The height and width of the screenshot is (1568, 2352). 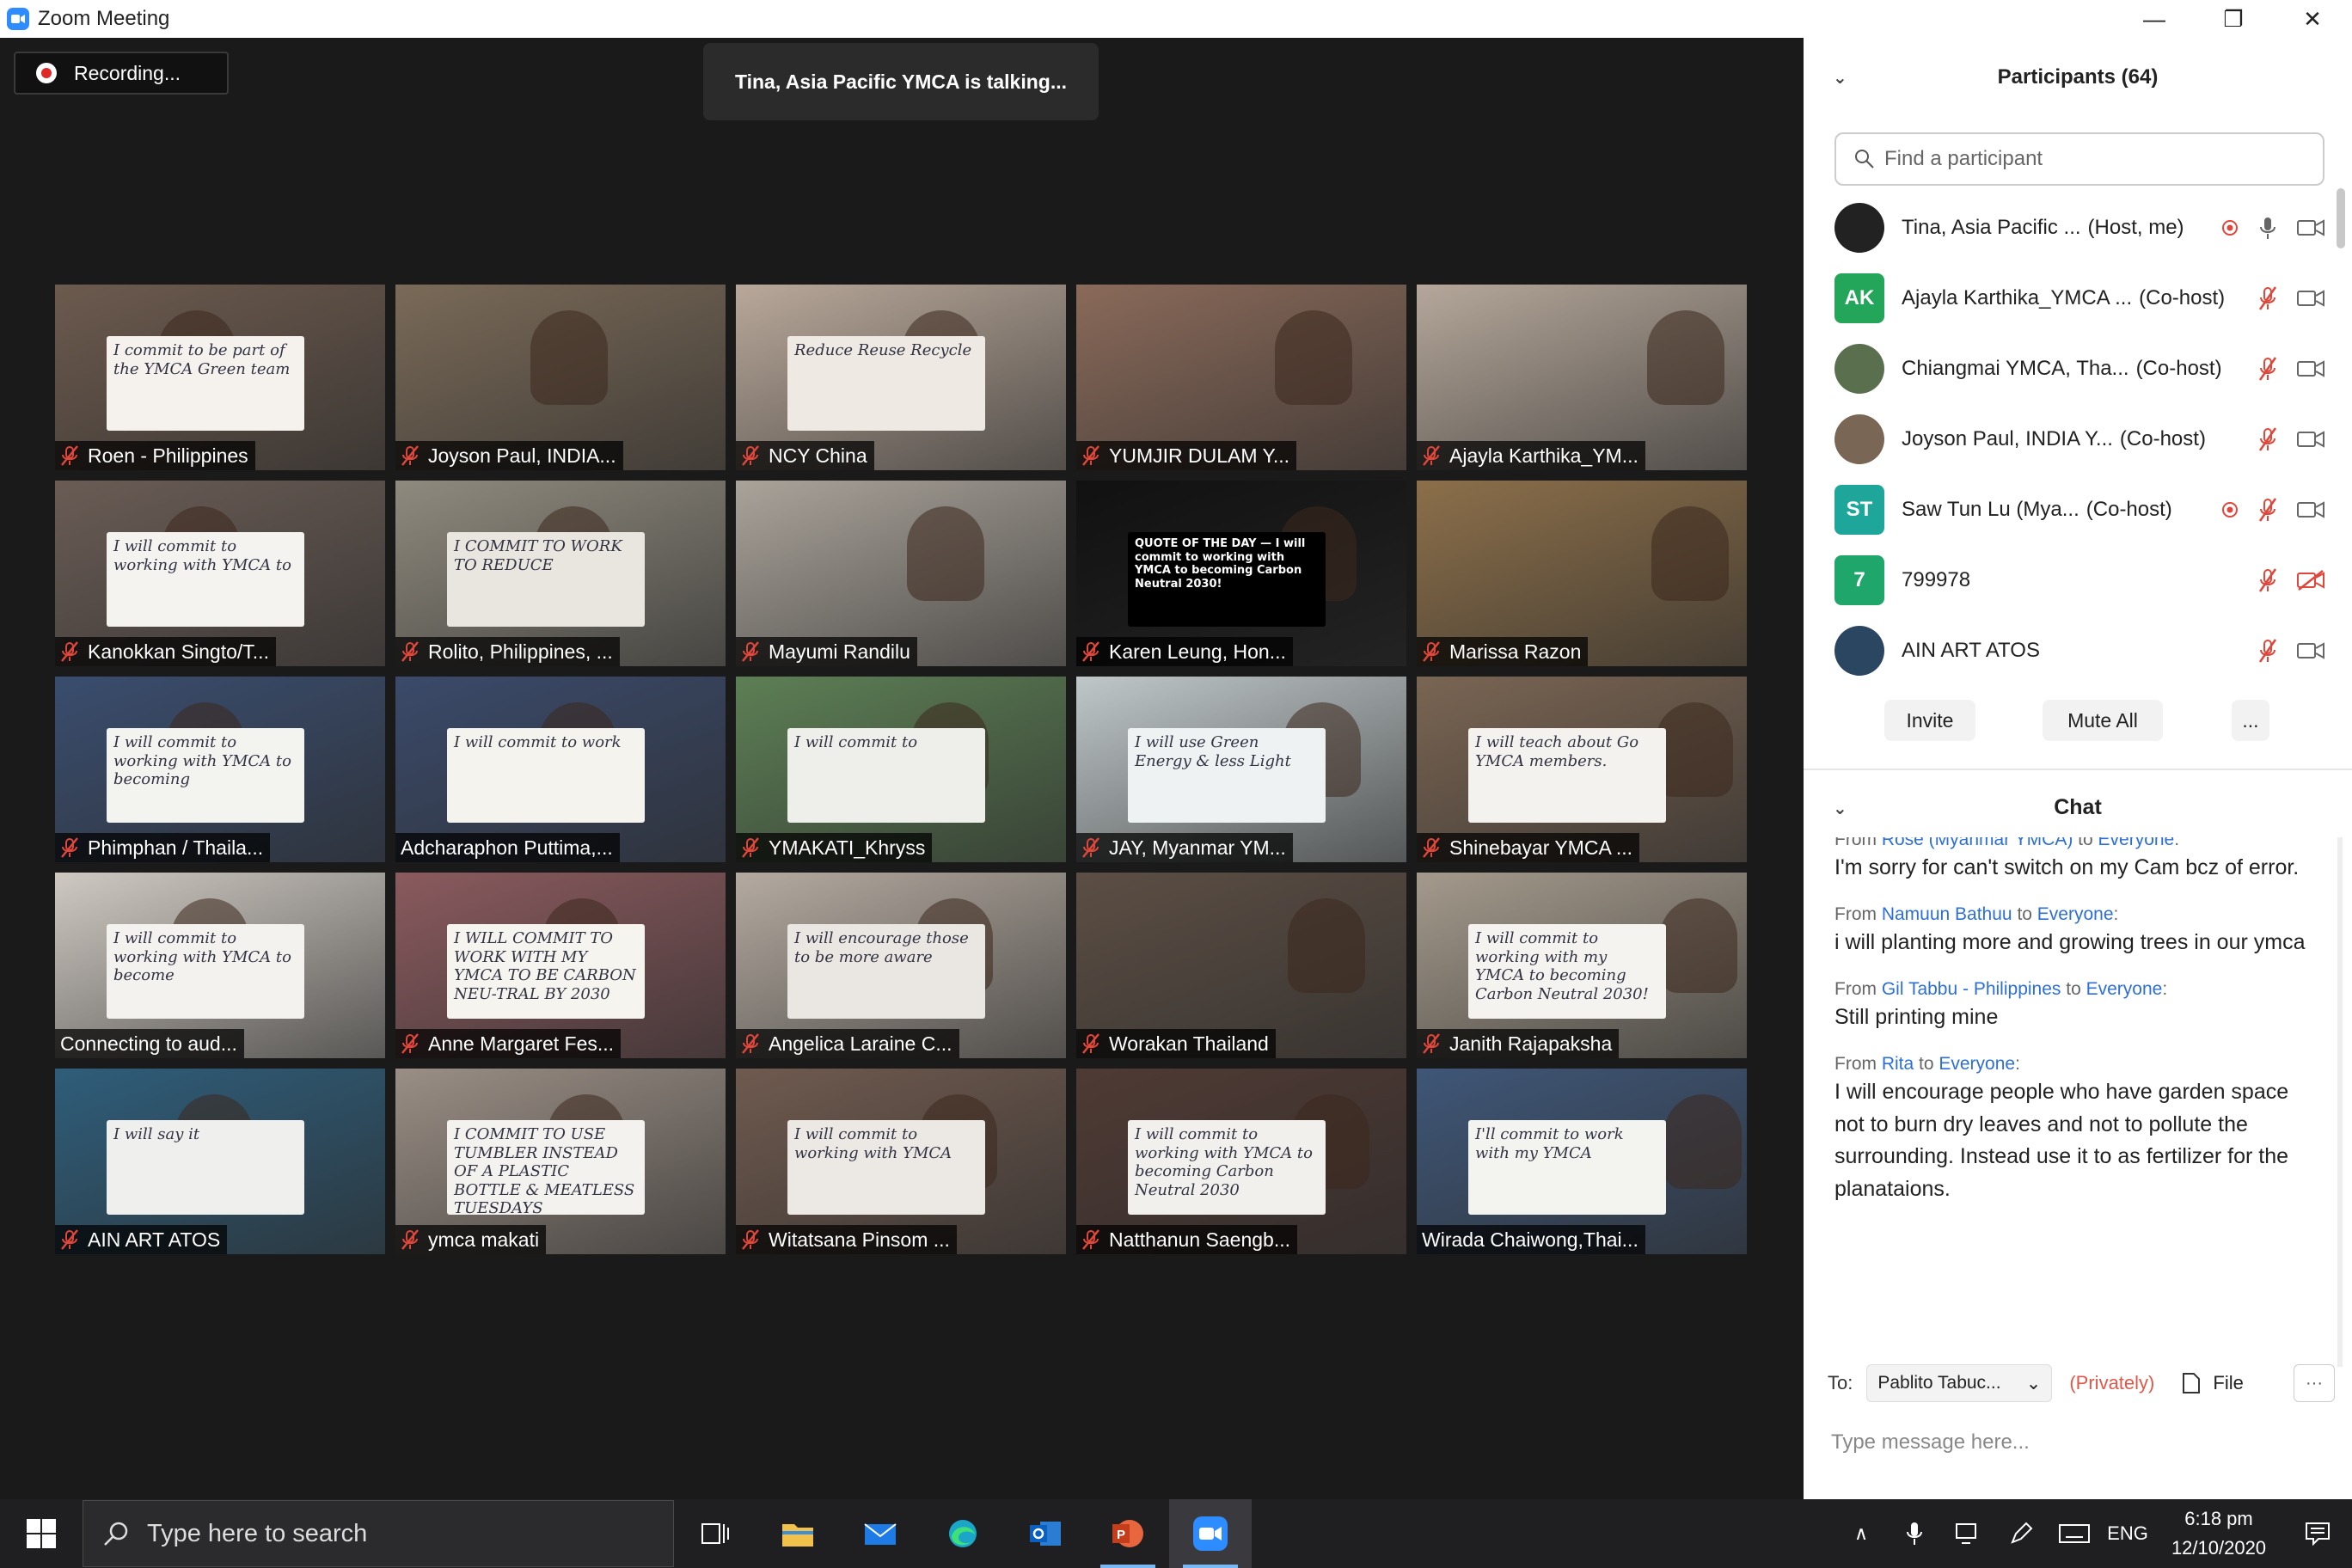 I want to click on participant-row: AIN ART ATOS, so click(x=2083, y=651).